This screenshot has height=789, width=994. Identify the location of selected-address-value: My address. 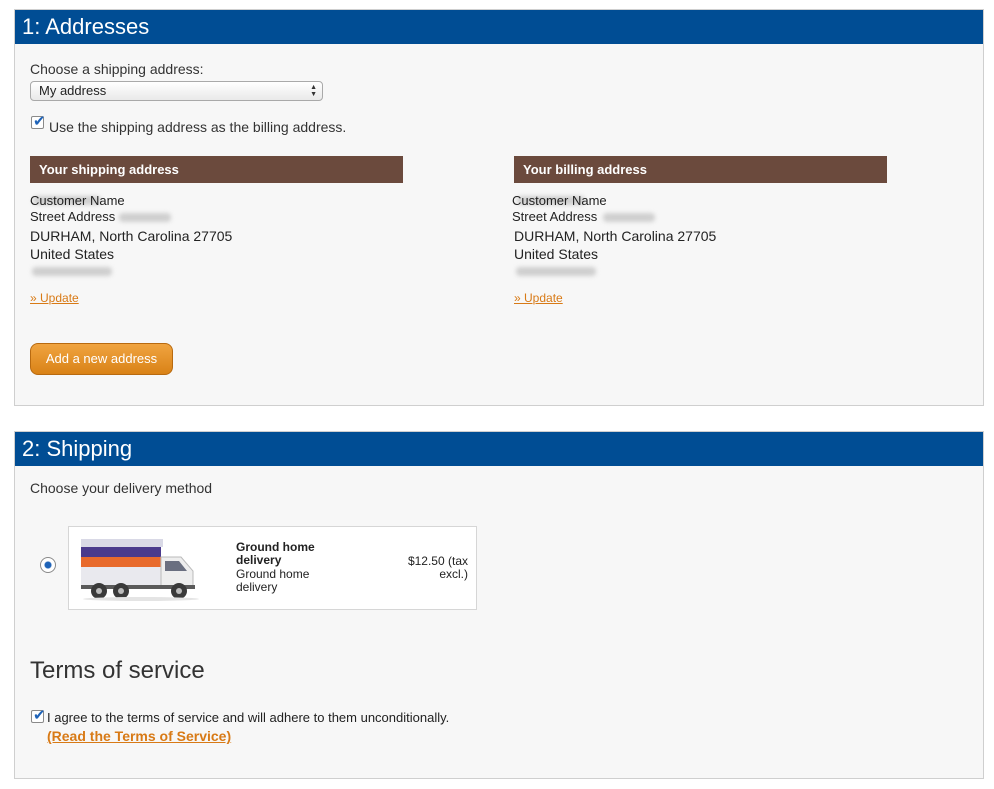
(73, 90).